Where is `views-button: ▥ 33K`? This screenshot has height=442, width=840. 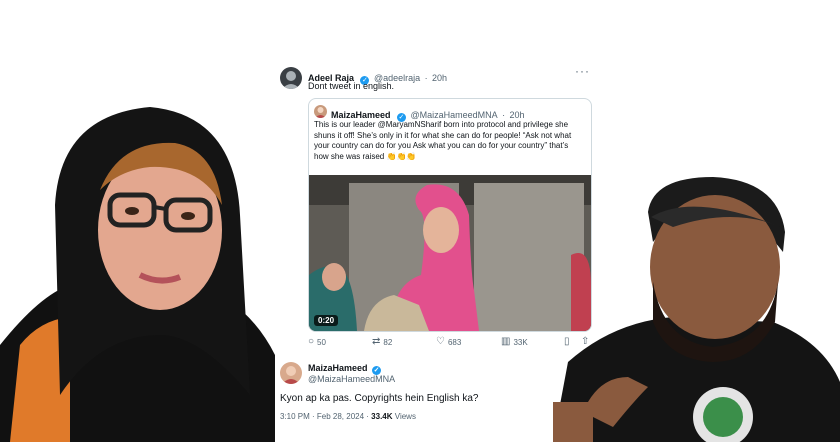
views-button: ▥ 33K is located at coordinates (514, 342).